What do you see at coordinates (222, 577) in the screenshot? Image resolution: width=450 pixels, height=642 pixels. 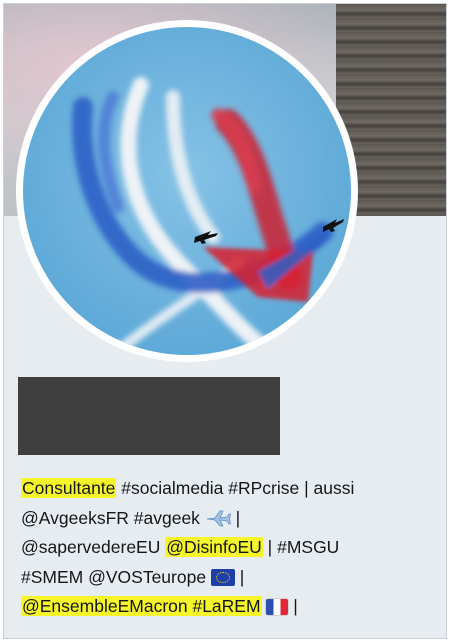 I see `eu-flag-emoji-icon` at bounding box center [222, 577].